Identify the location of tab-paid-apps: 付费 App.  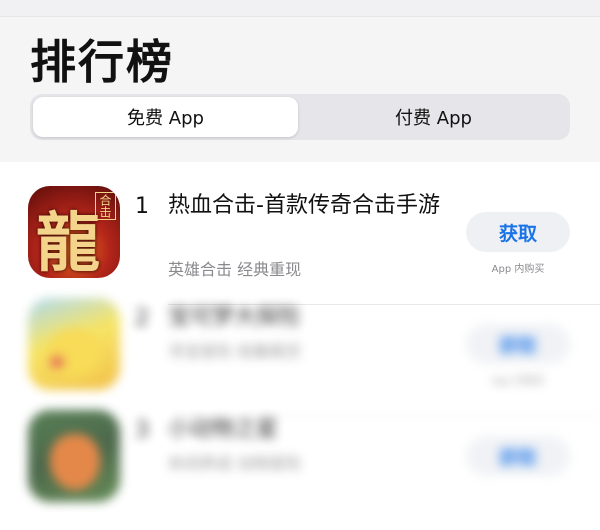
(433, 117).